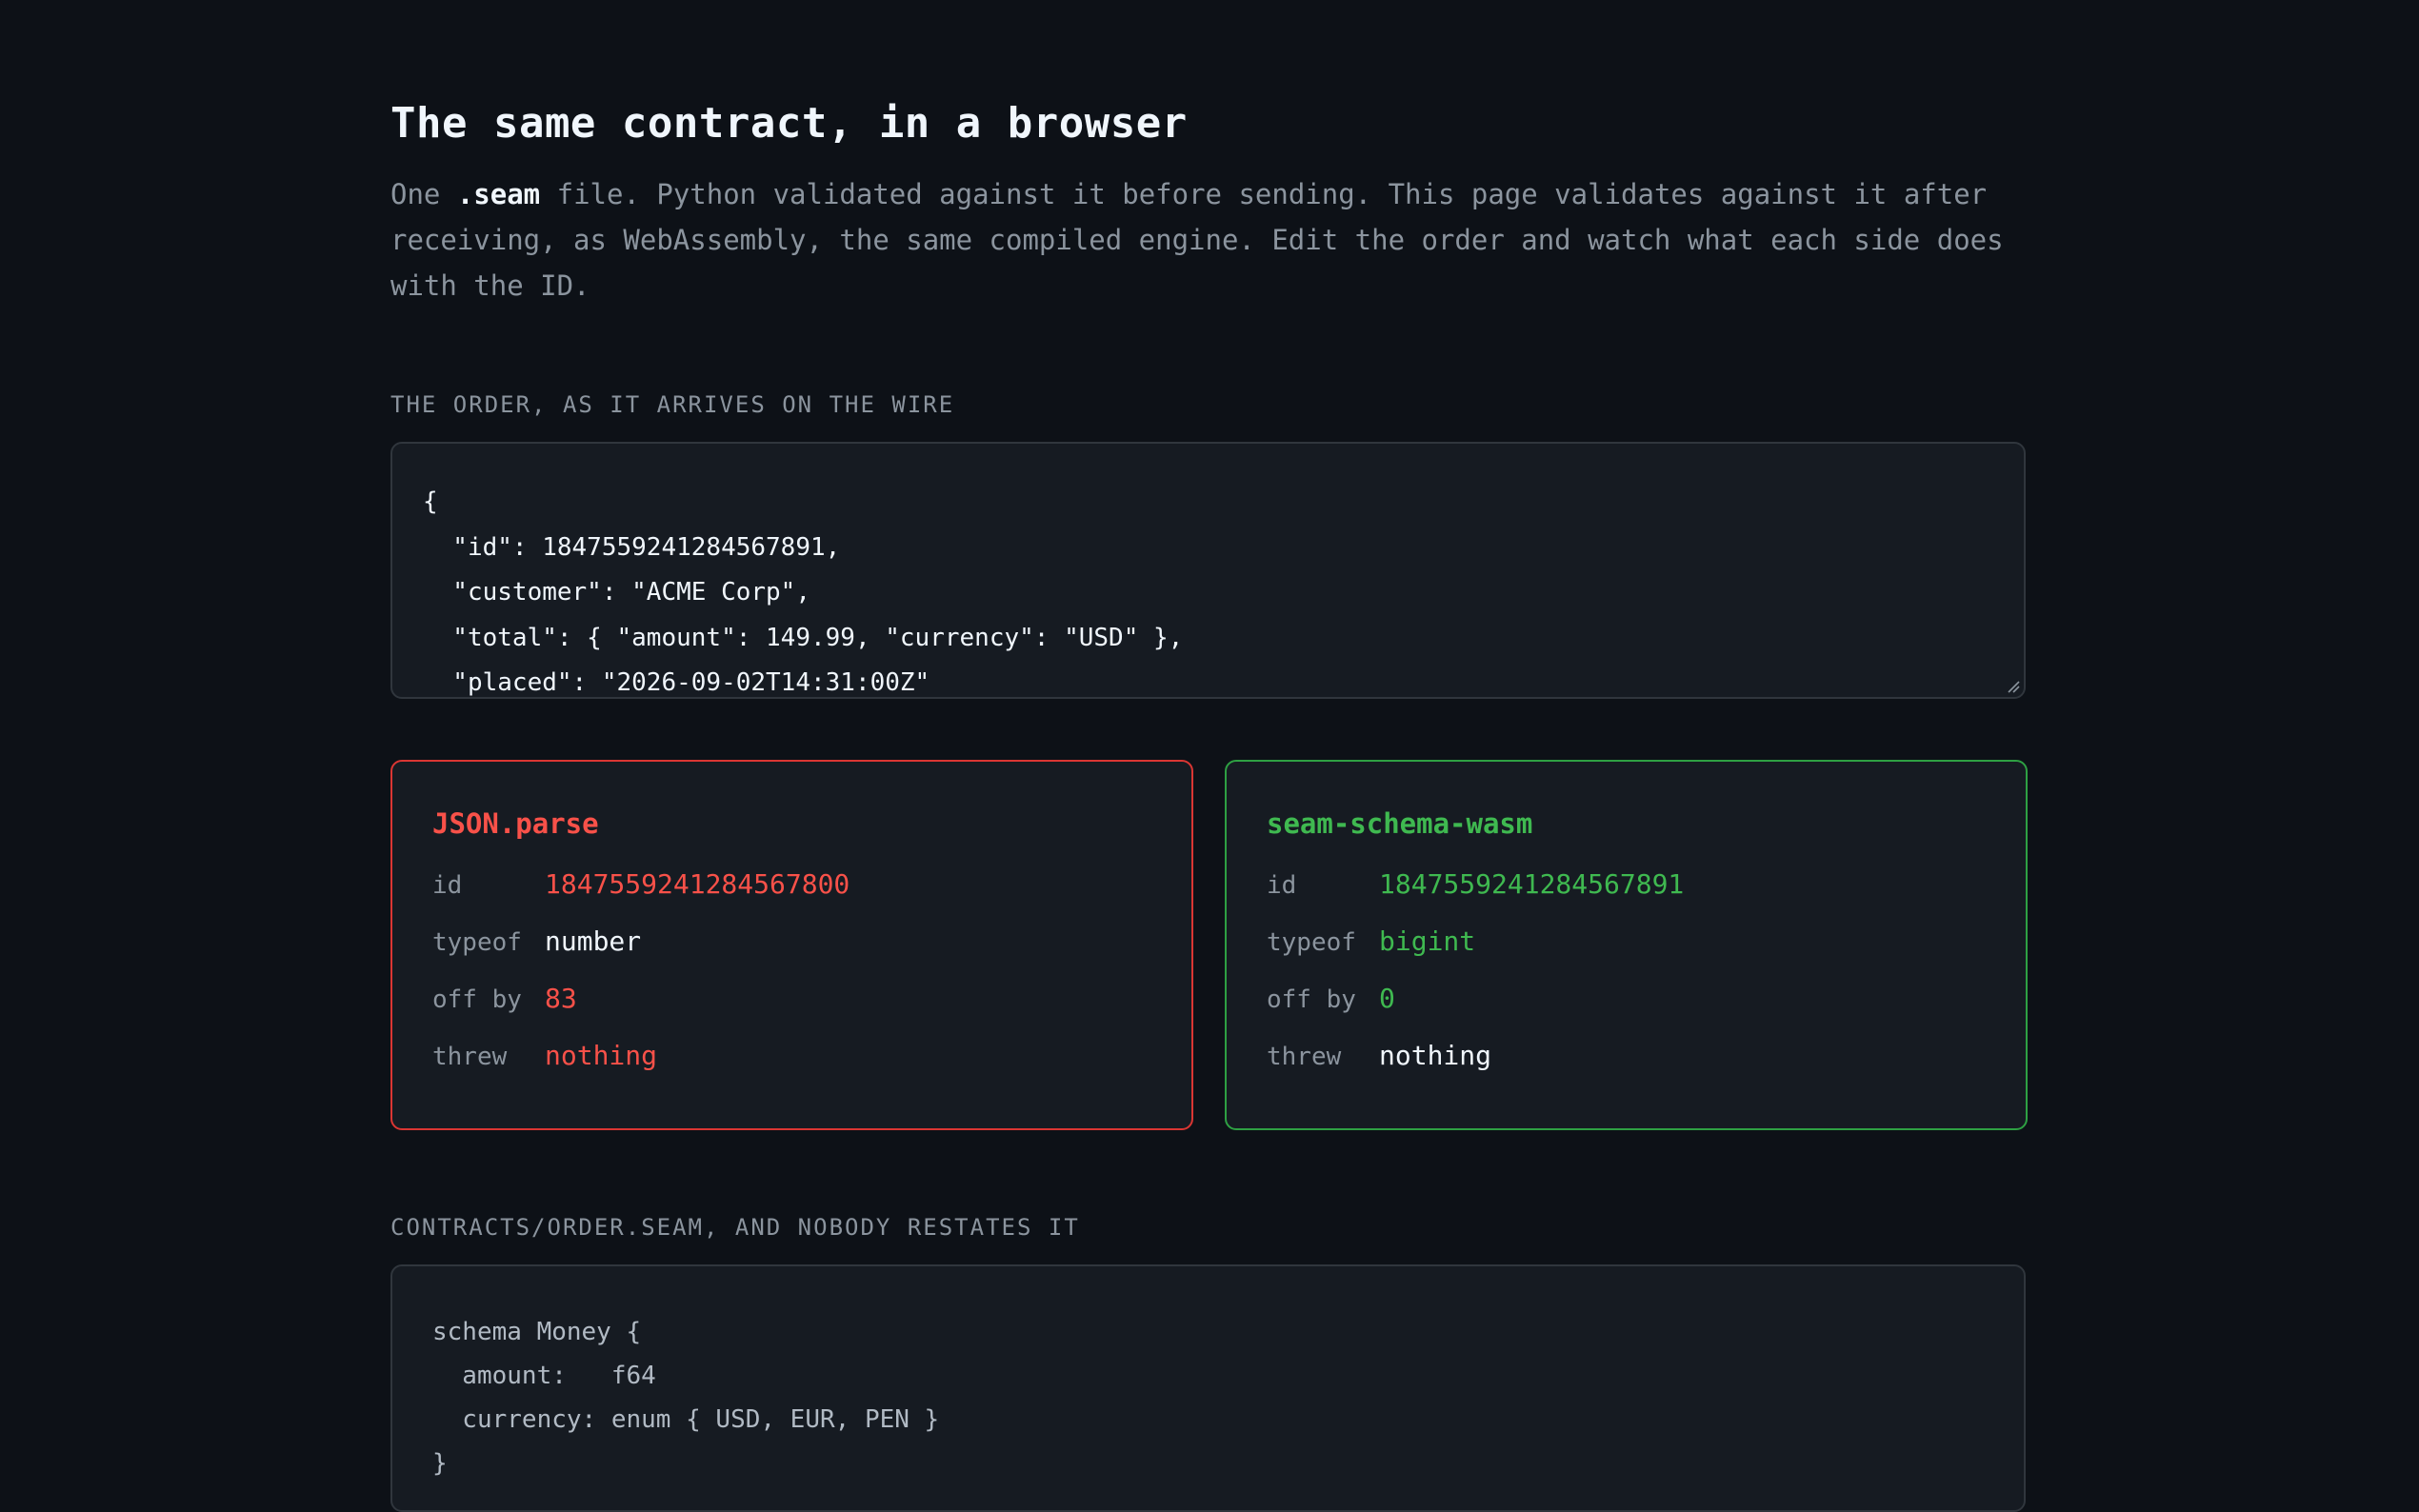 This screenshot has height=1512, width=2419. Describe the element at coordinates (430, 501) in the screenshot. I see `editor-line: {` at that location.